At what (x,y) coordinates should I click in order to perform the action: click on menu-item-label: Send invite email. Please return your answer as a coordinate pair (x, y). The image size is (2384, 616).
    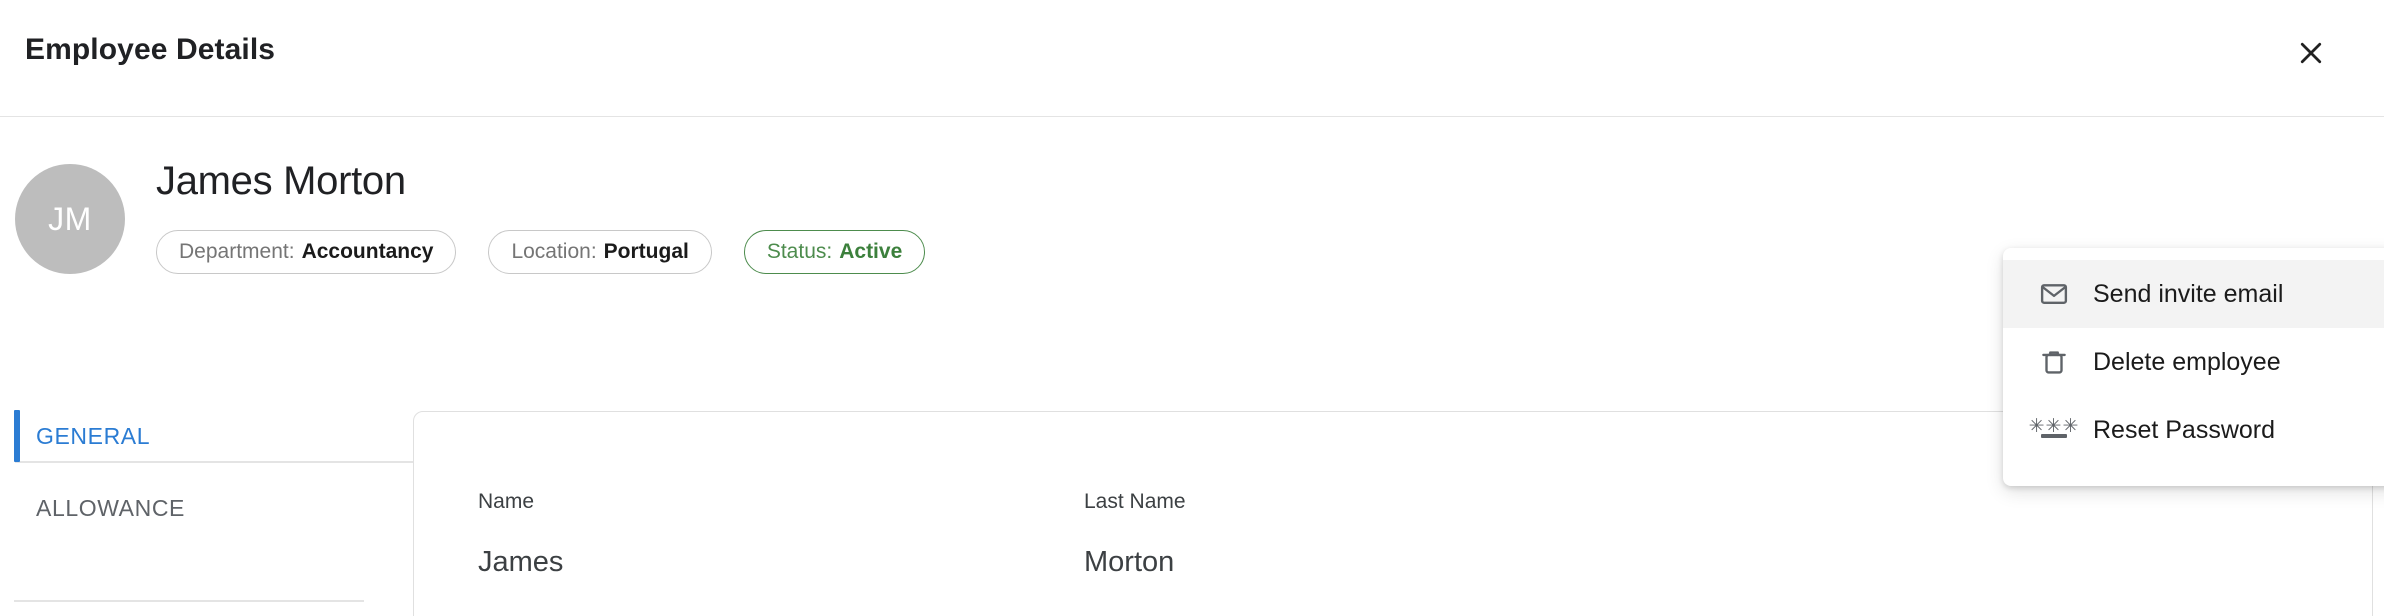
    Looking at the image, I should click on (2188, 293).